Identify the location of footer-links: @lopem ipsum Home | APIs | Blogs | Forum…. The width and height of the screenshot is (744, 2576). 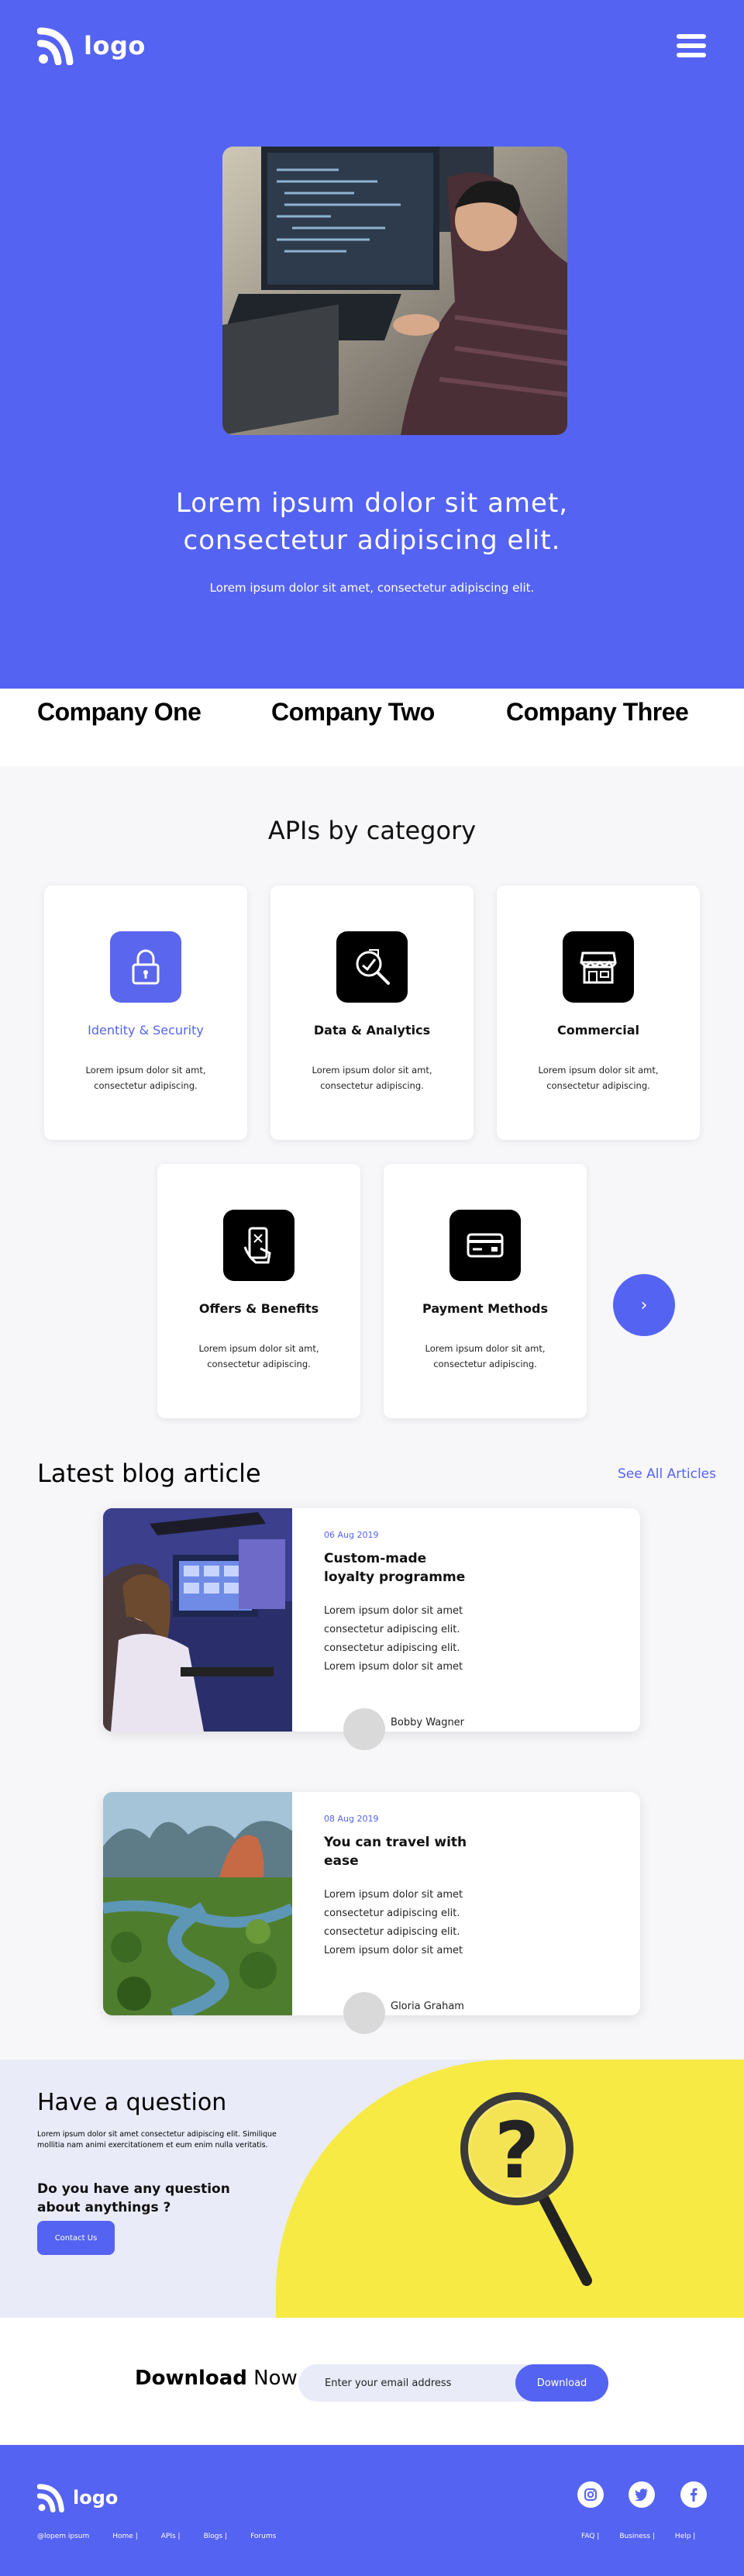
(156, 2537).